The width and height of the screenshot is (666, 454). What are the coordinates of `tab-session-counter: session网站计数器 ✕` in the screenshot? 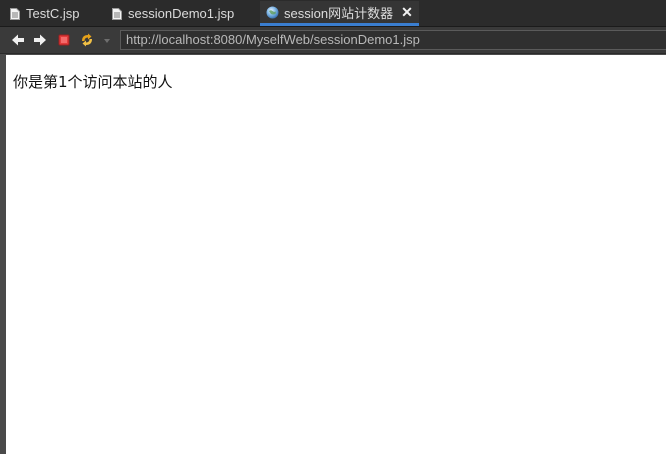 It's located at (339, 13).